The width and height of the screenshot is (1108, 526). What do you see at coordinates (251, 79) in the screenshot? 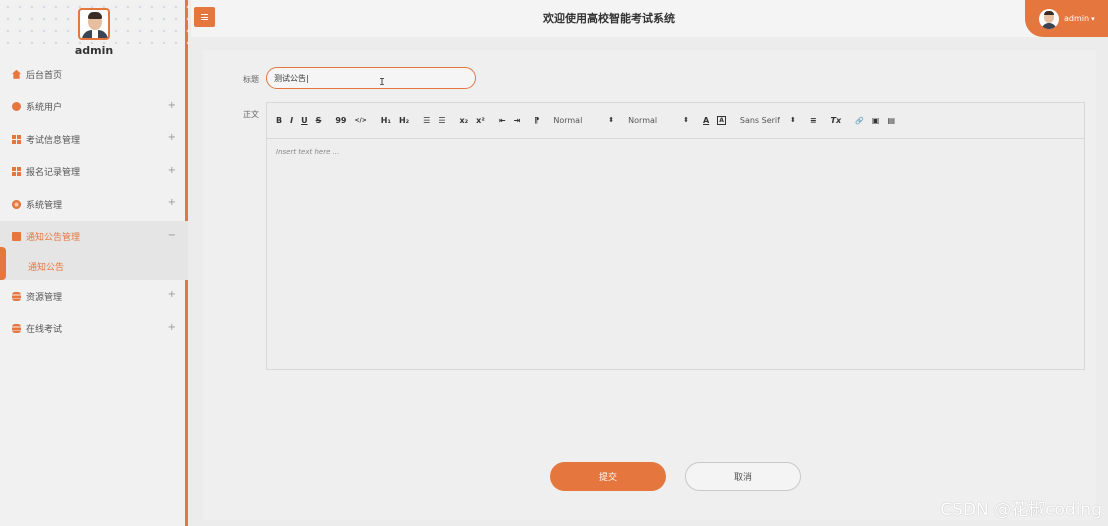
I see `title-label: 标题` at bounding box center [251, 79].